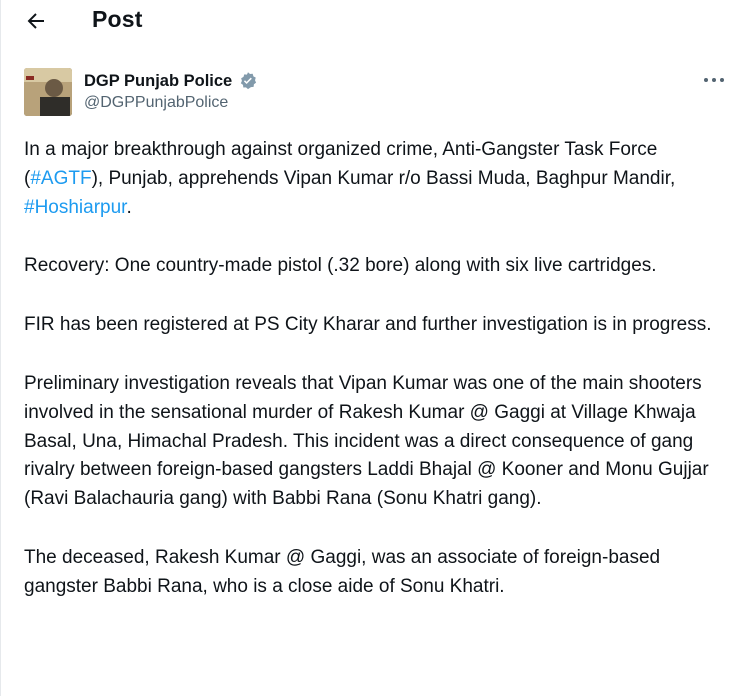 Image resolution: width=730 pixels, height=696 pixels. What do you see at coordinates (75, 207) in the screenshot?
I see `hashtag-hoshiarpur: #Hoshiarpur` at bounding box center [75, 207].